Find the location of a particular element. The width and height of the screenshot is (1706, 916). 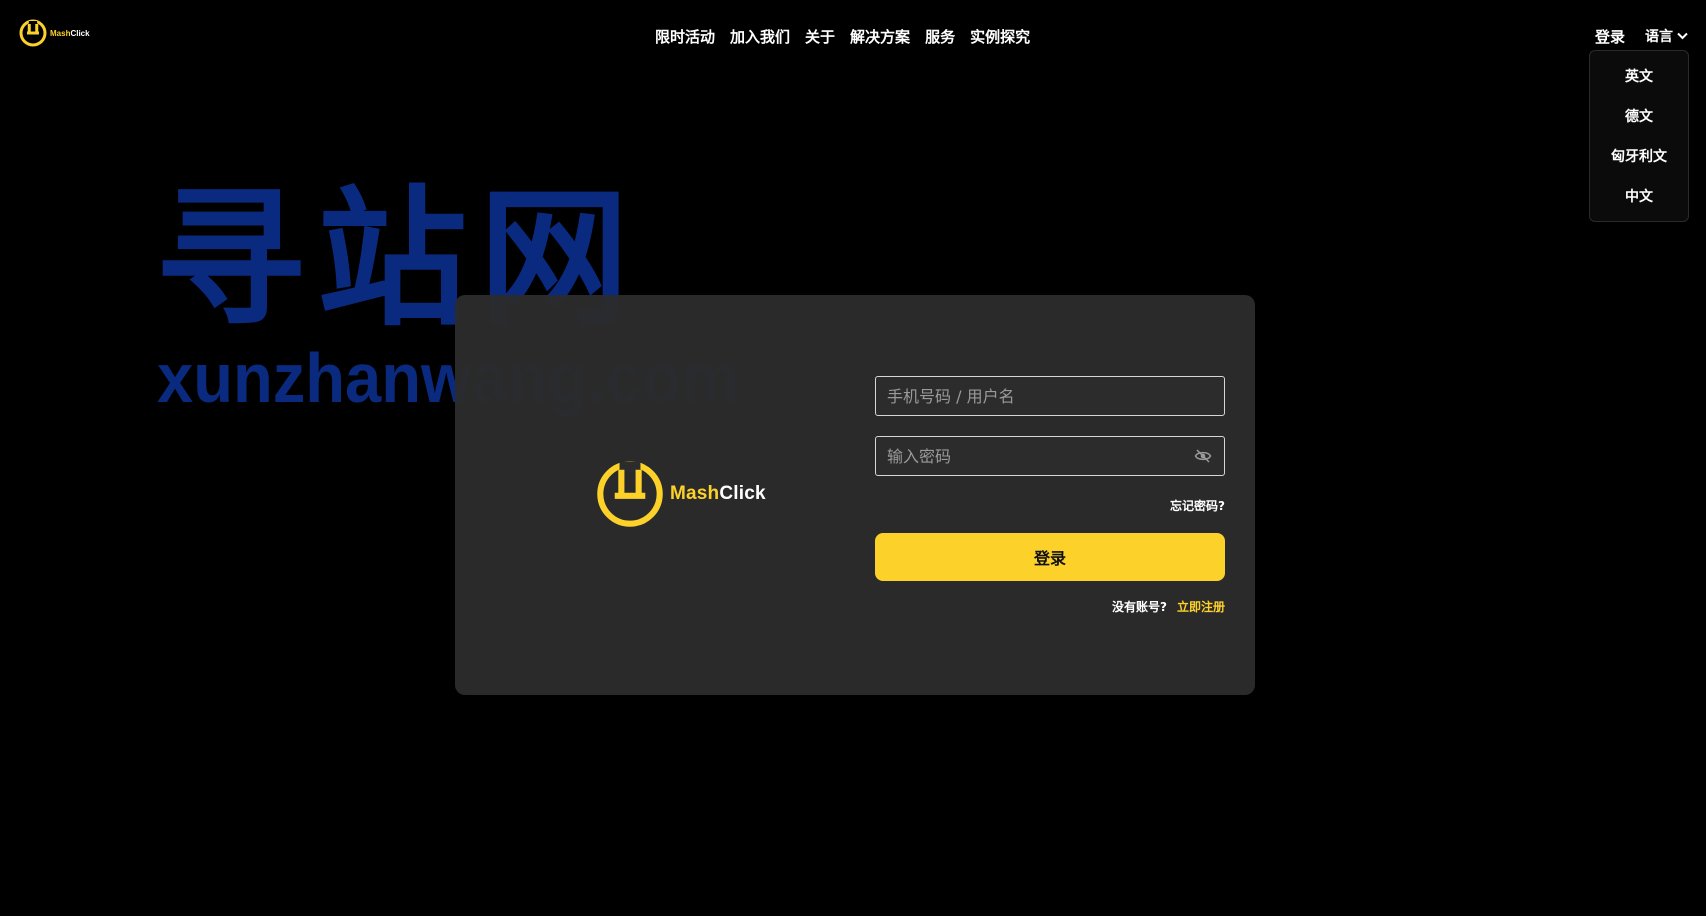

password-field is located at coordinates (1050, 456).